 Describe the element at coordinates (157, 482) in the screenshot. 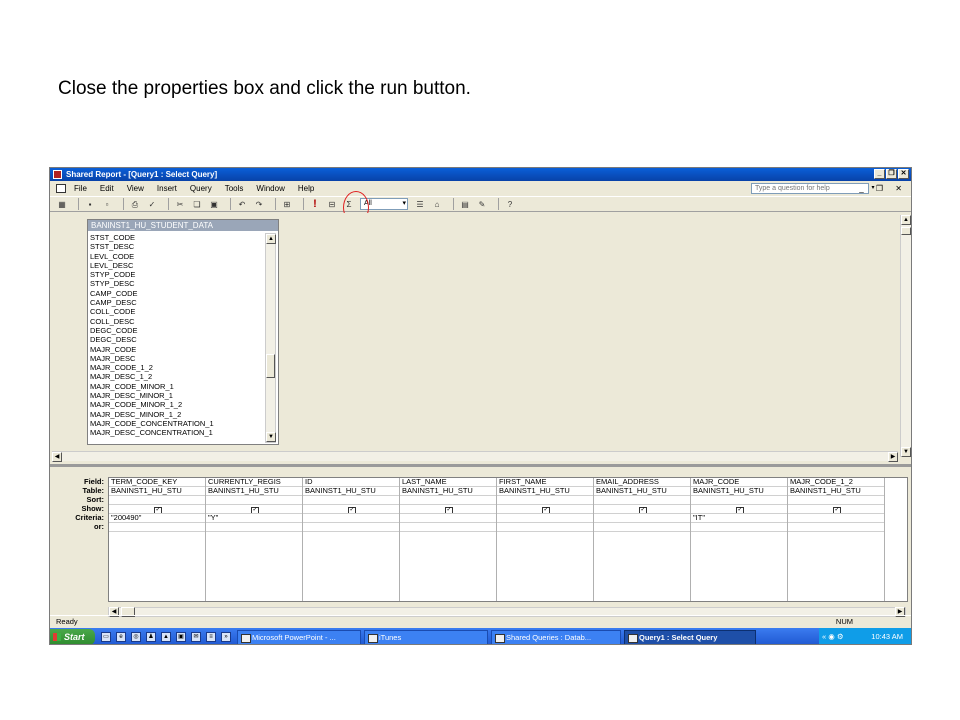

I see `field-cell: TERM_CODE_KEY` at that location.